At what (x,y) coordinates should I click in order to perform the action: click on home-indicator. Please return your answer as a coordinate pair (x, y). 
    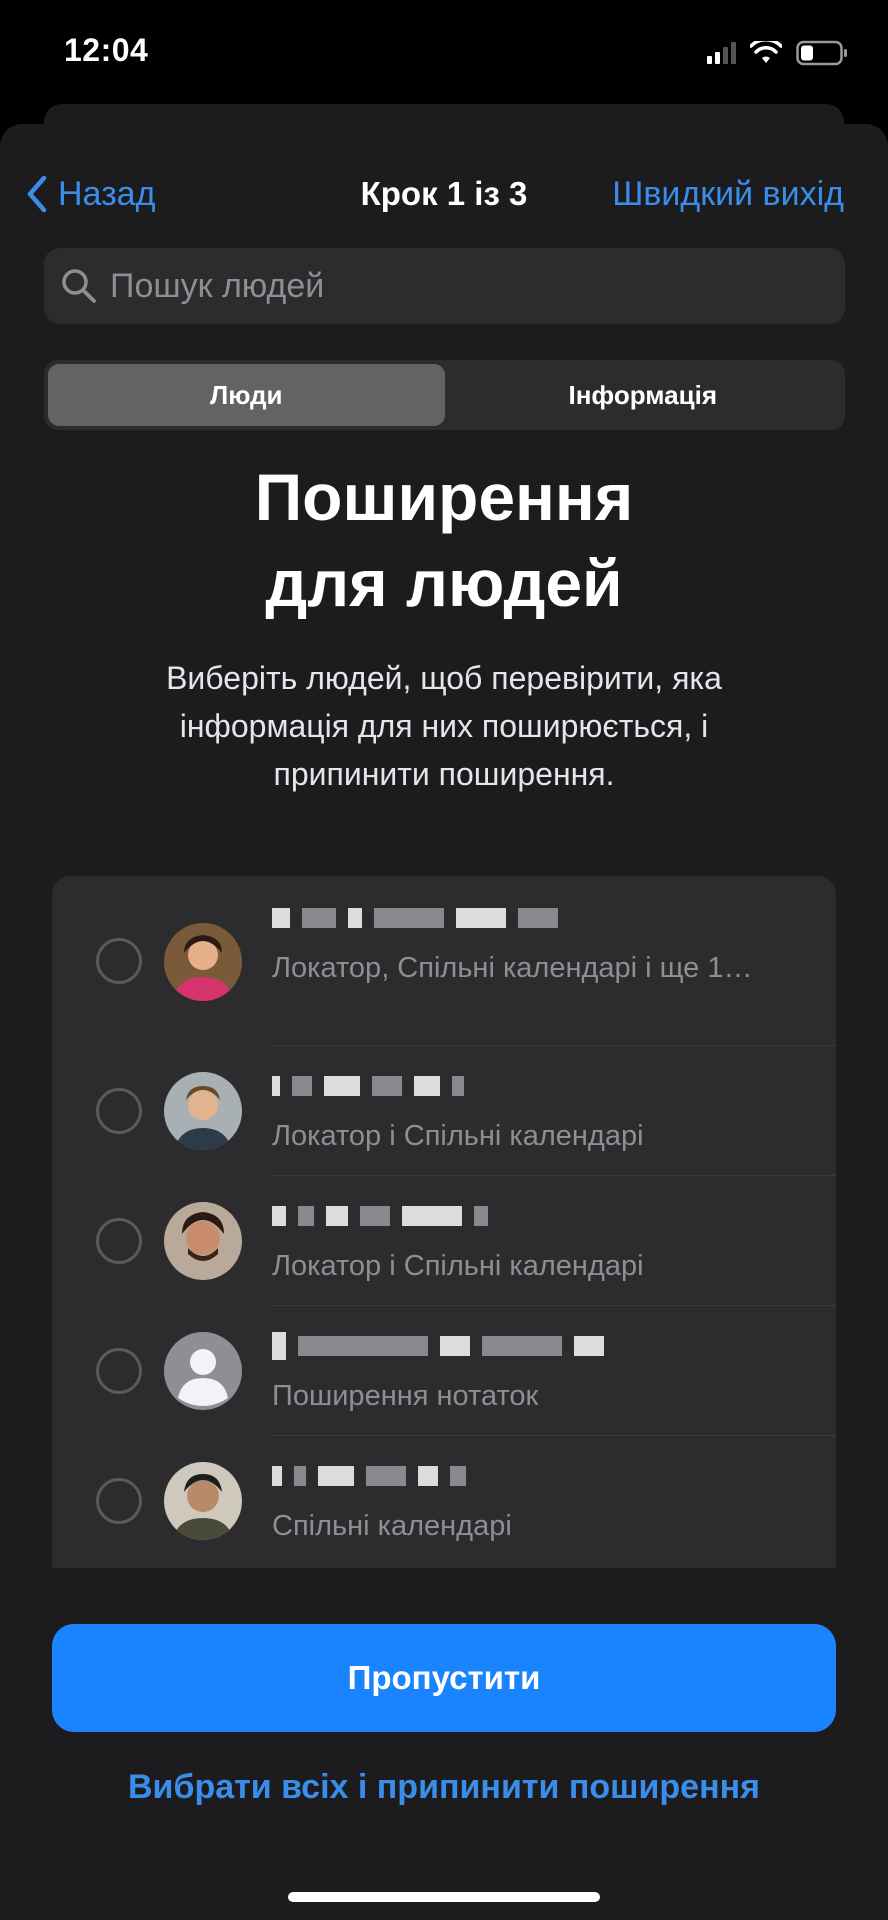
    Looking at the image, I should click on (444, 1897).